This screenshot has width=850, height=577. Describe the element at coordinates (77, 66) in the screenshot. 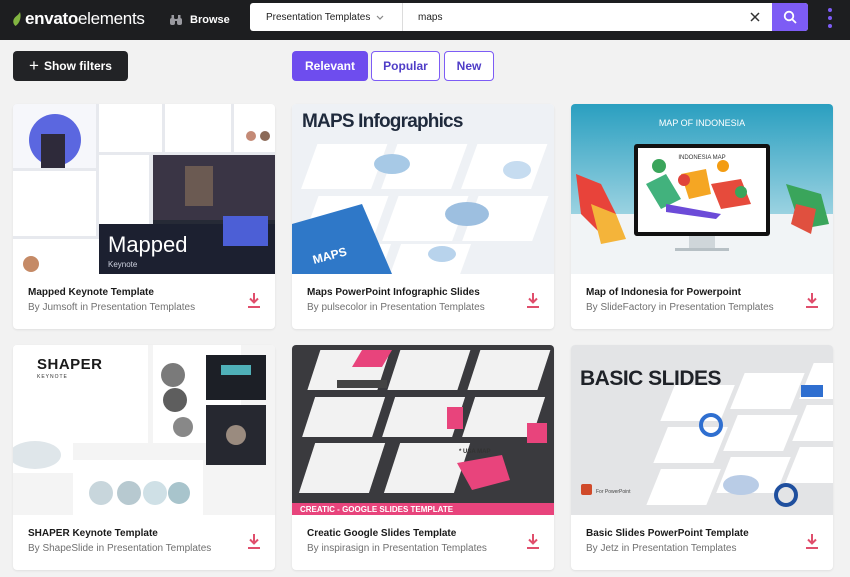

I see `show-filters-label: Show filters` at that location.